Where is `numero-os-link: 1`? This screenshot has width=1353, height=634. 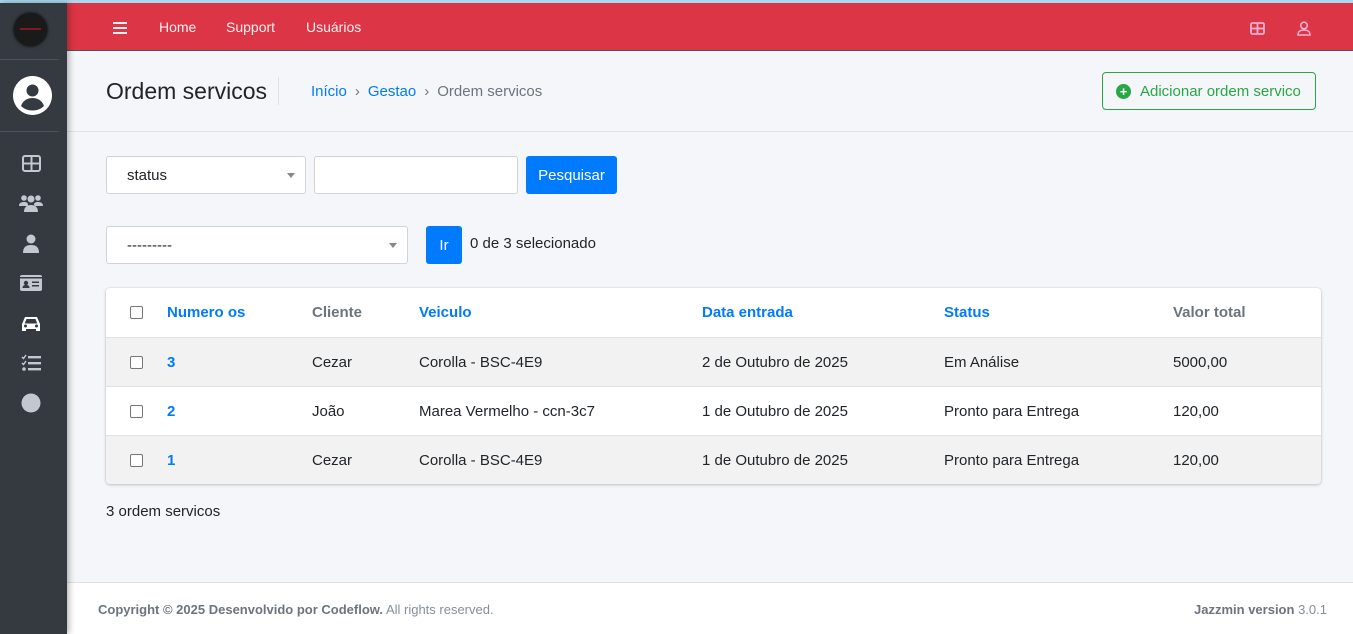 numero-os-link: 1 is located at coordinates (171, 460).